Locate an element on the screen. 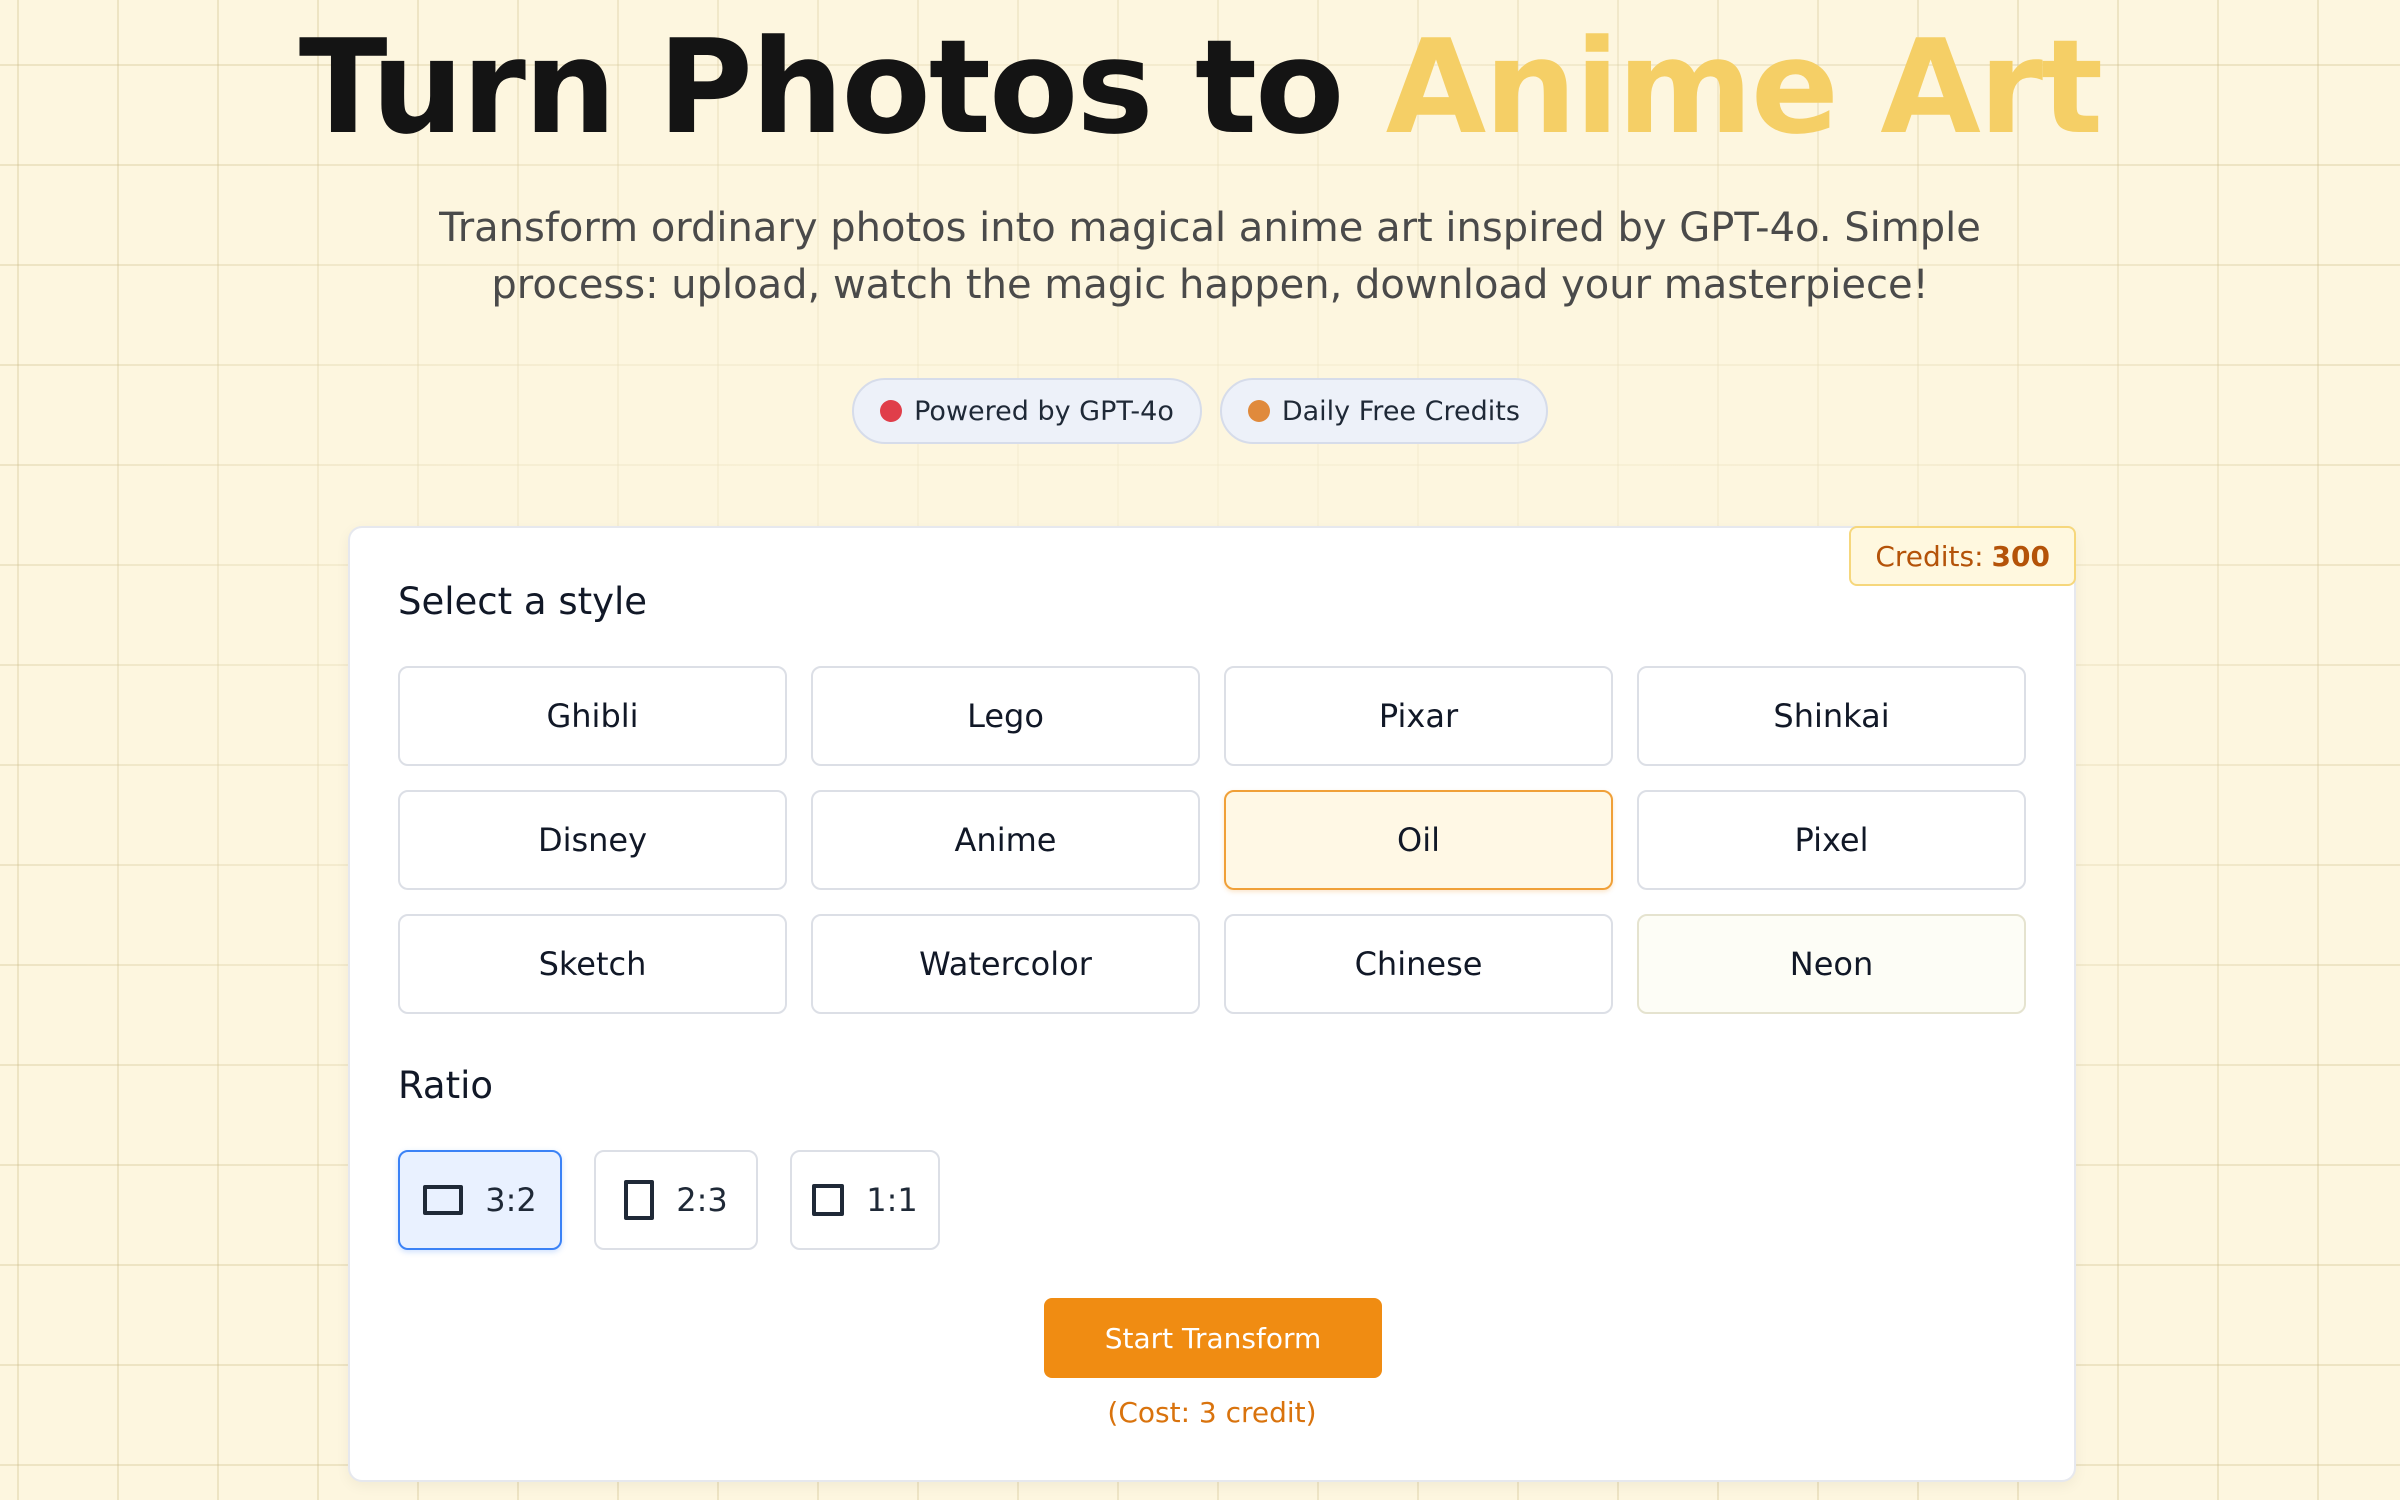  style-option-neon: Neon is located at coordinates (1831, 964).